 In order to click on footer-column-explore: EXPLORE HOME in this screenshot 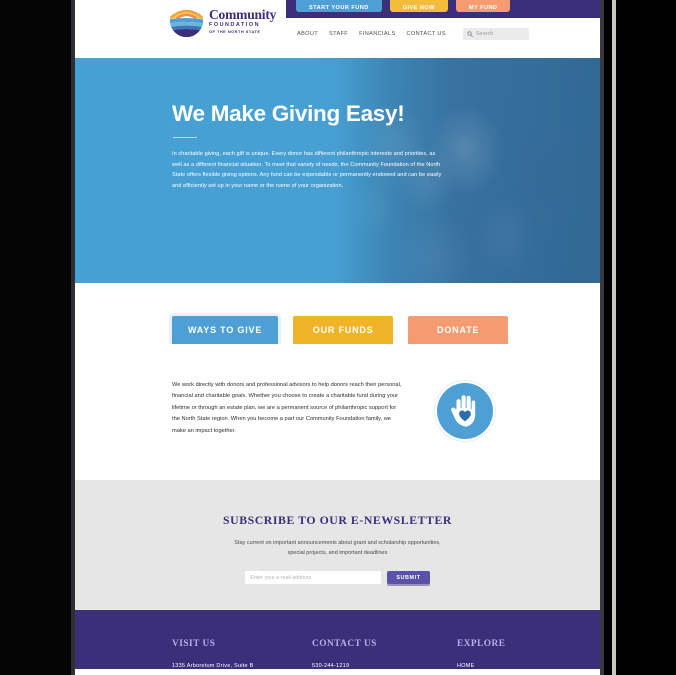, I will do `click(517, 654)`.